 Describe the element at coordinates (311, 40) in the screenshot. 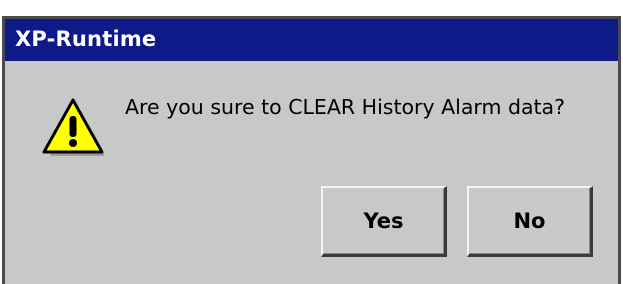

I see `title-bar: XP-Runtime` at that location.